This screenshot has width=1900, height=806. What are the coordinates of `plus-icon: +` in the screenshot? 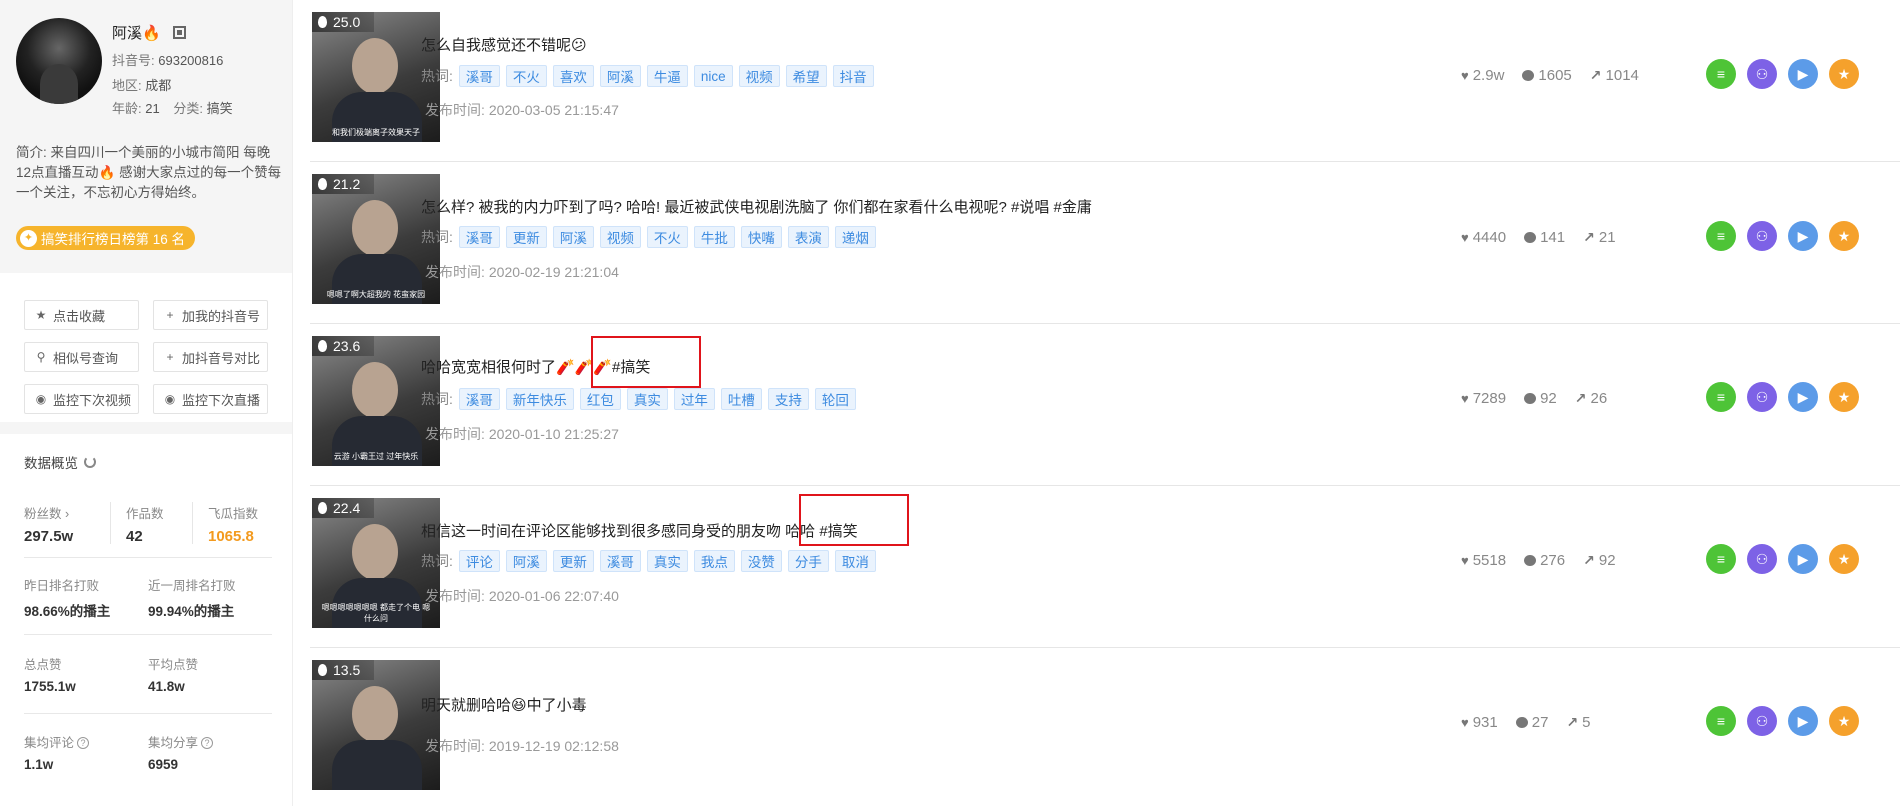 It's located at (170, 315).